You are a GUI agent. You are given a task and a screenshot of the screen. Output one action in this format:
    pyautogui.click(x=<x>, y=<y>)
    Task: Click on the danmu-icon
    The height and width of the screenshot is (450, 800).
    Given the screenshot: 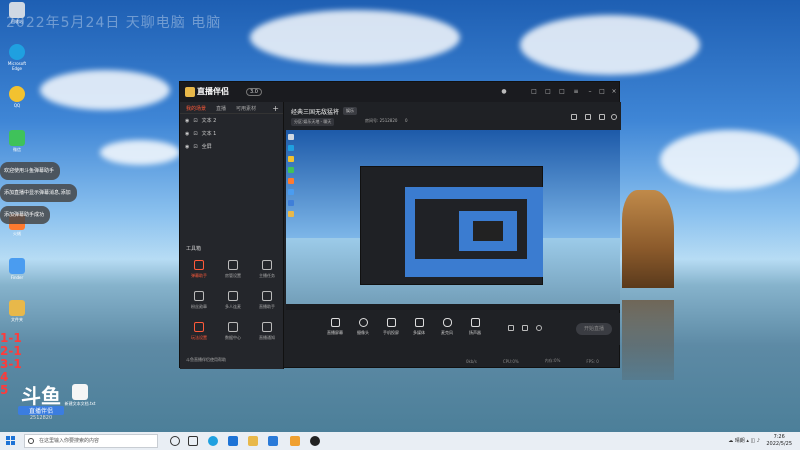 What is the action you would take?
    pyautogui.click(x=199, y=265)
    